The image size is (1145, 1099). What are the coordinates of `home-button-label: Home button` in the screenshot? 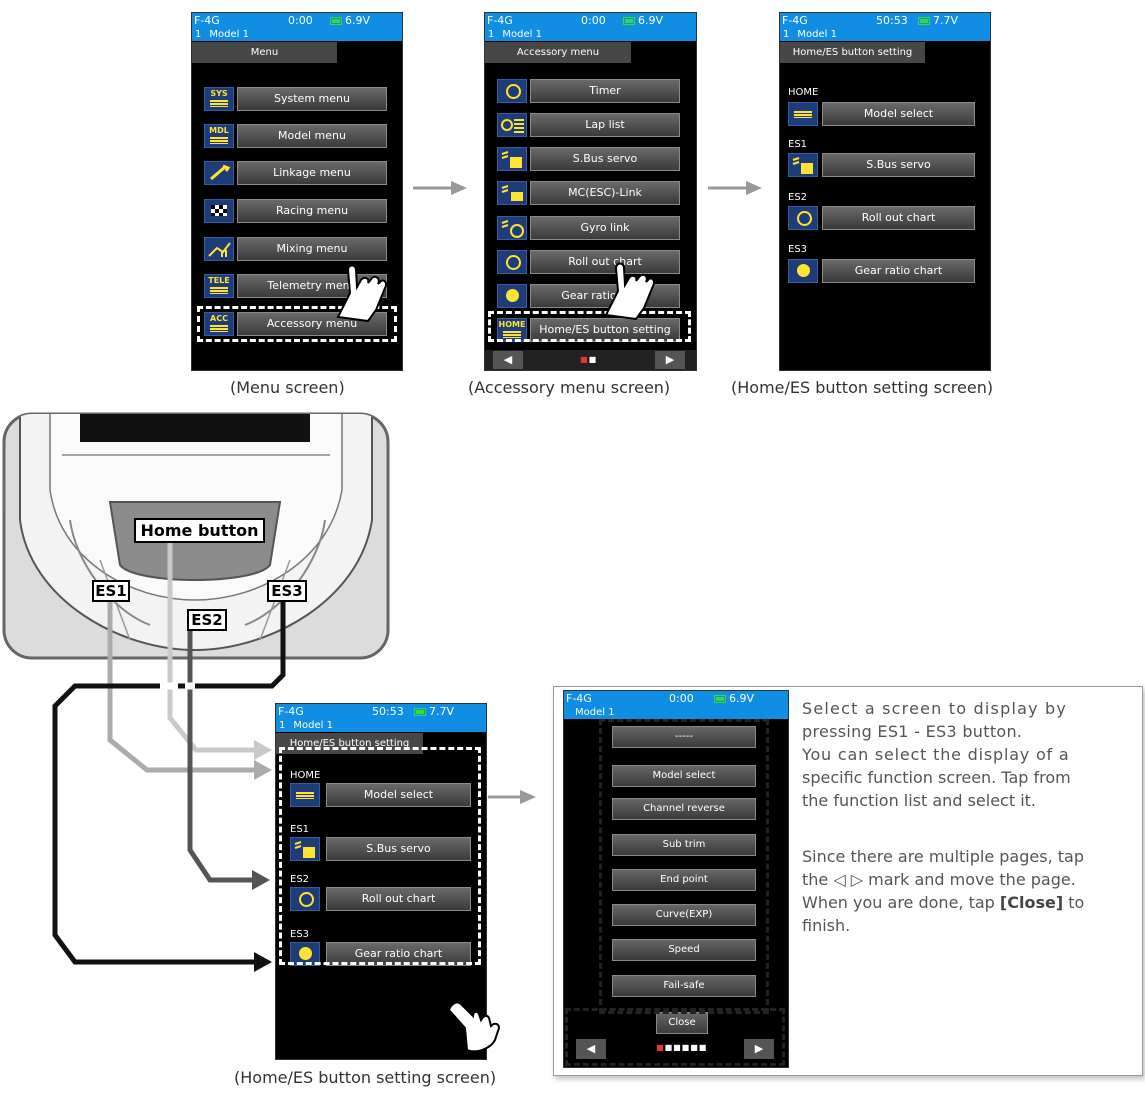 It's located at (199, 530).